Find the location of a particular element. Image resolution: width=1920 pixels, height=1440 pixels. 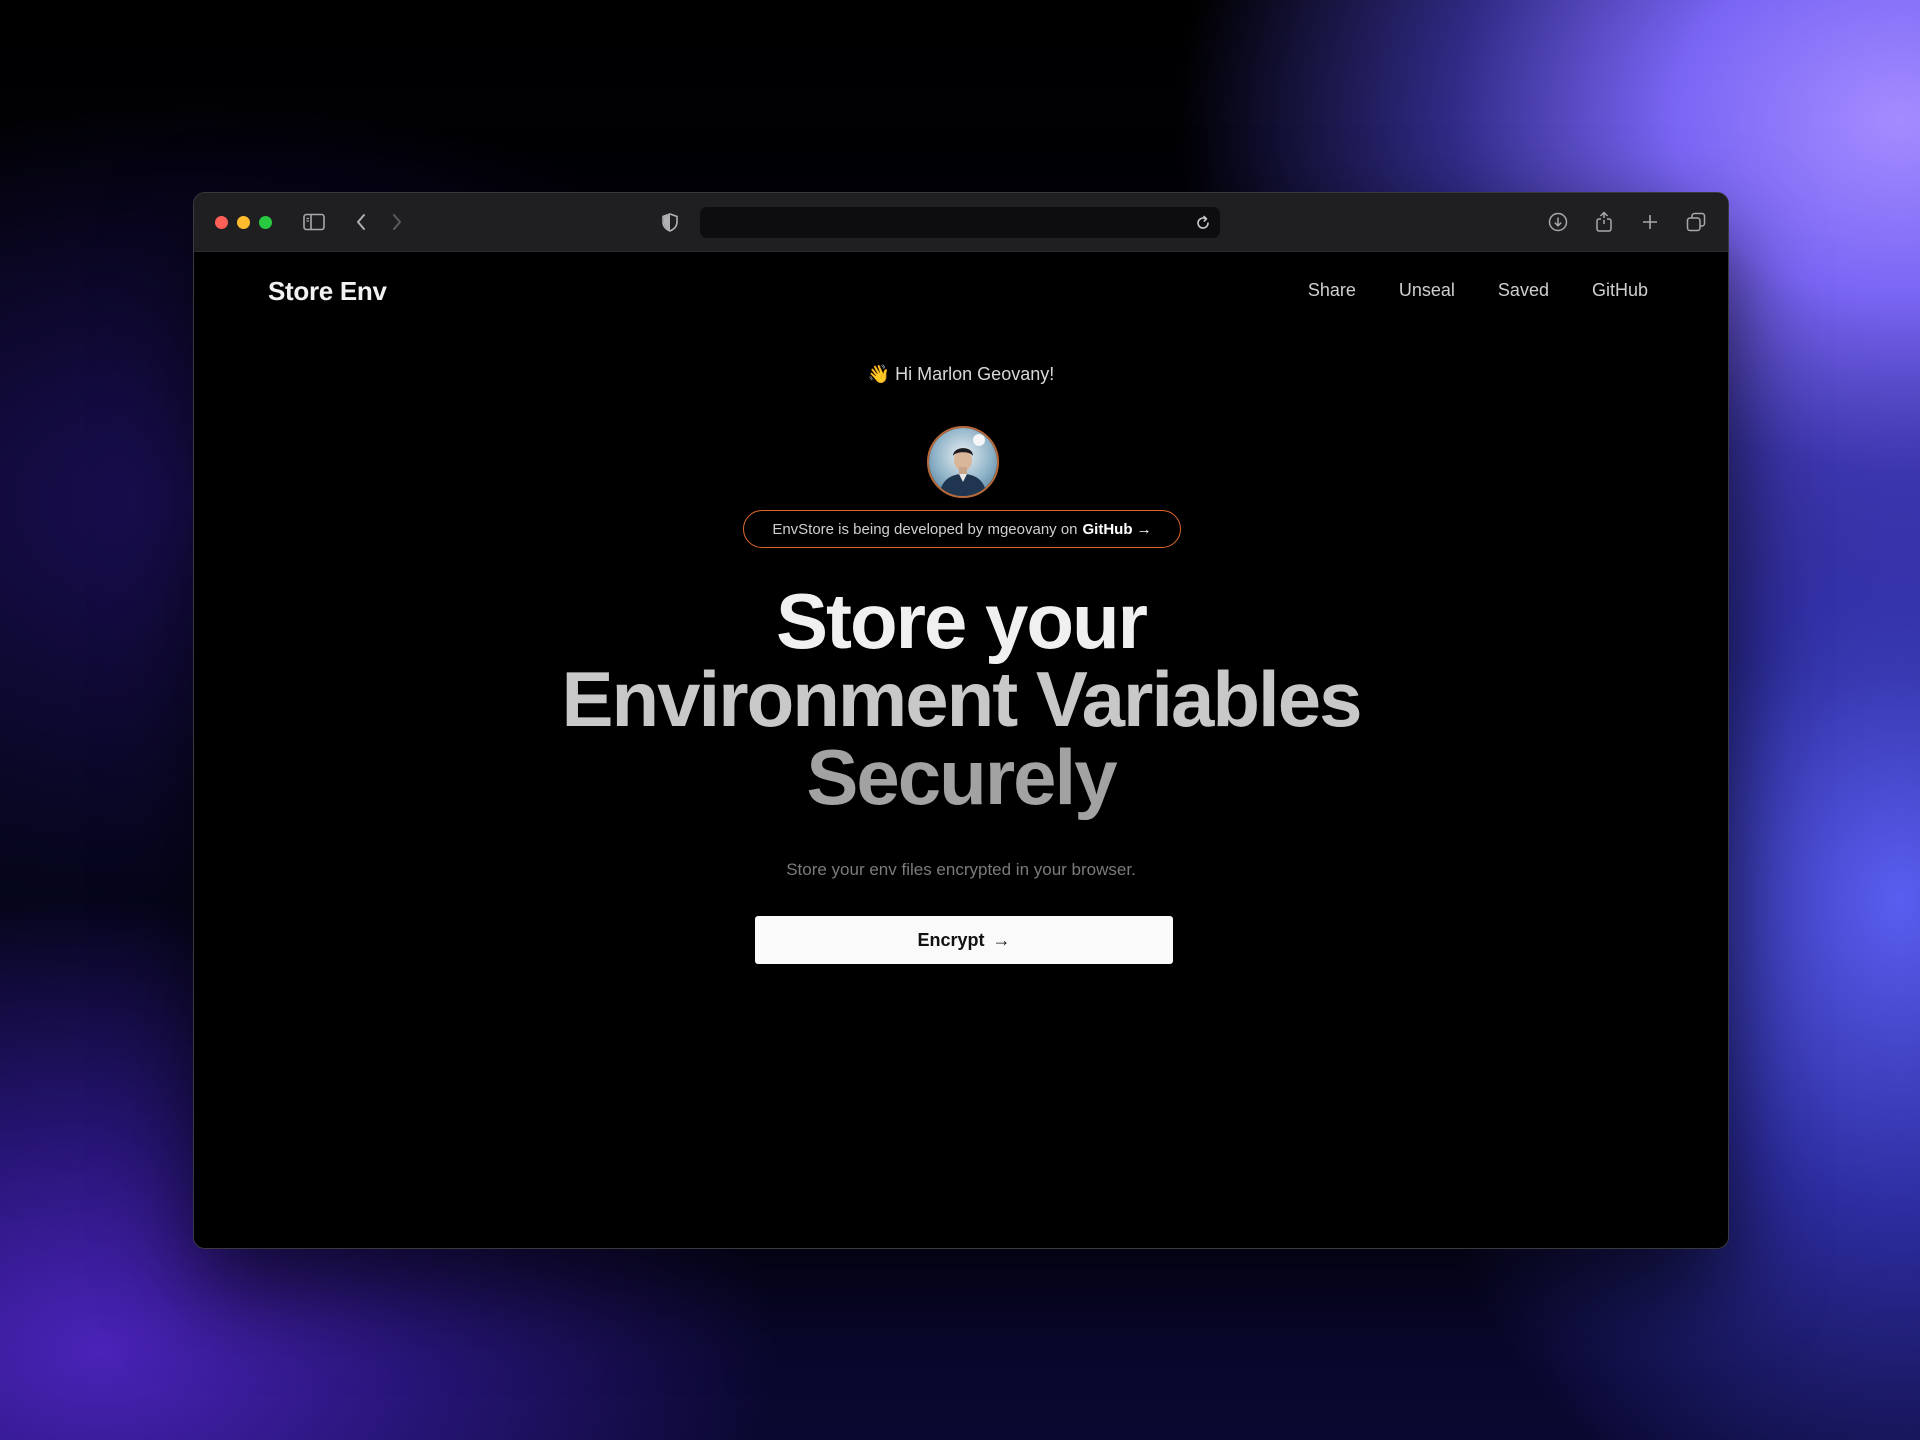

hero-title-line-1: Store your is located at coordinates (961, 621).